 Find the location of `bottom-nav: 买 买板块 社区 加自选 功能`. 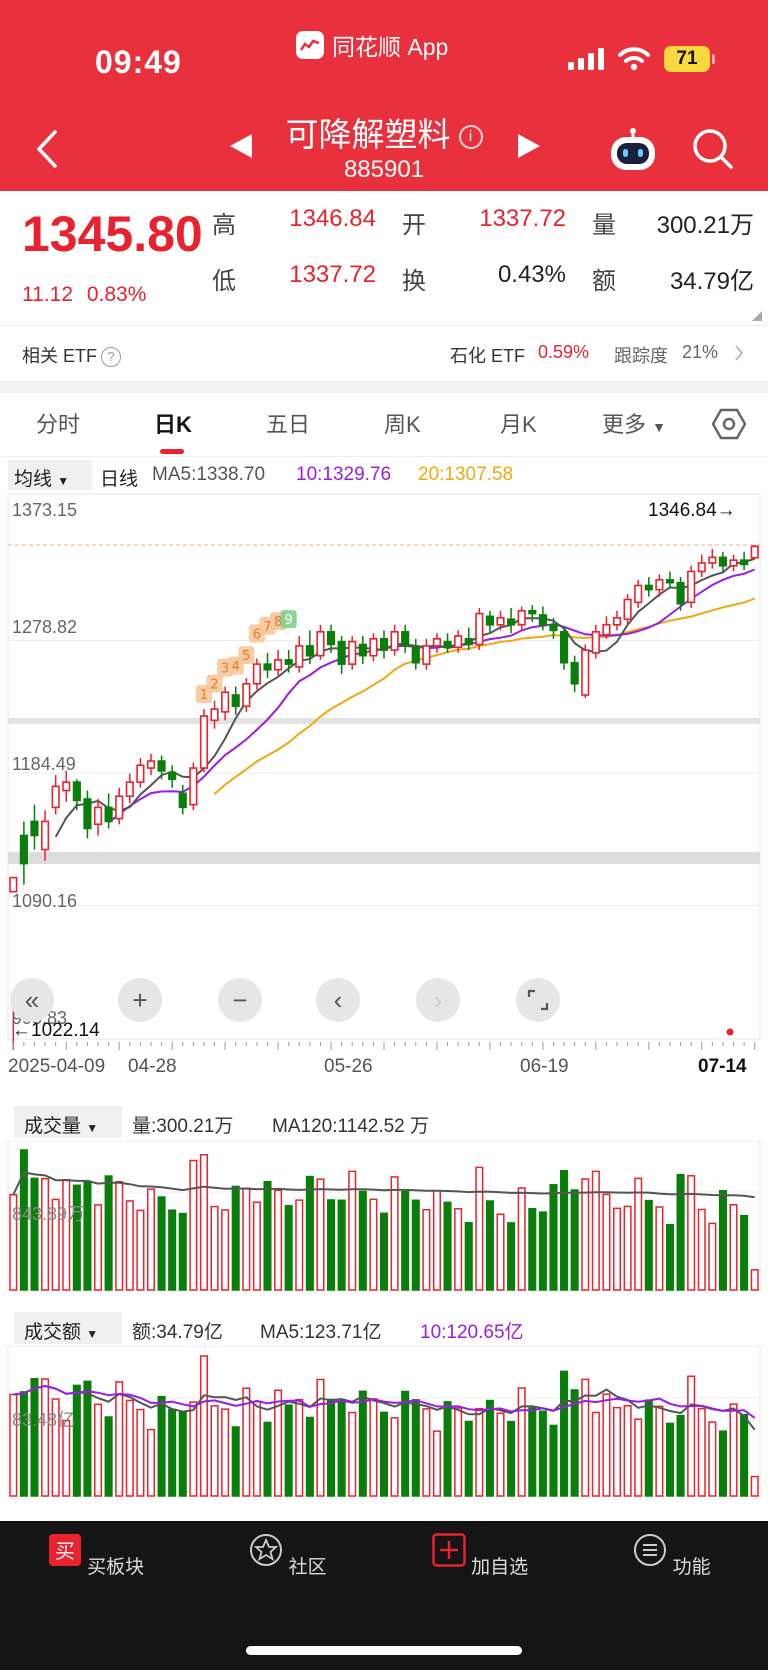

bottom-nav: 买 买板块 社区 加自选 功能 is located at coordinates (384, 1595).